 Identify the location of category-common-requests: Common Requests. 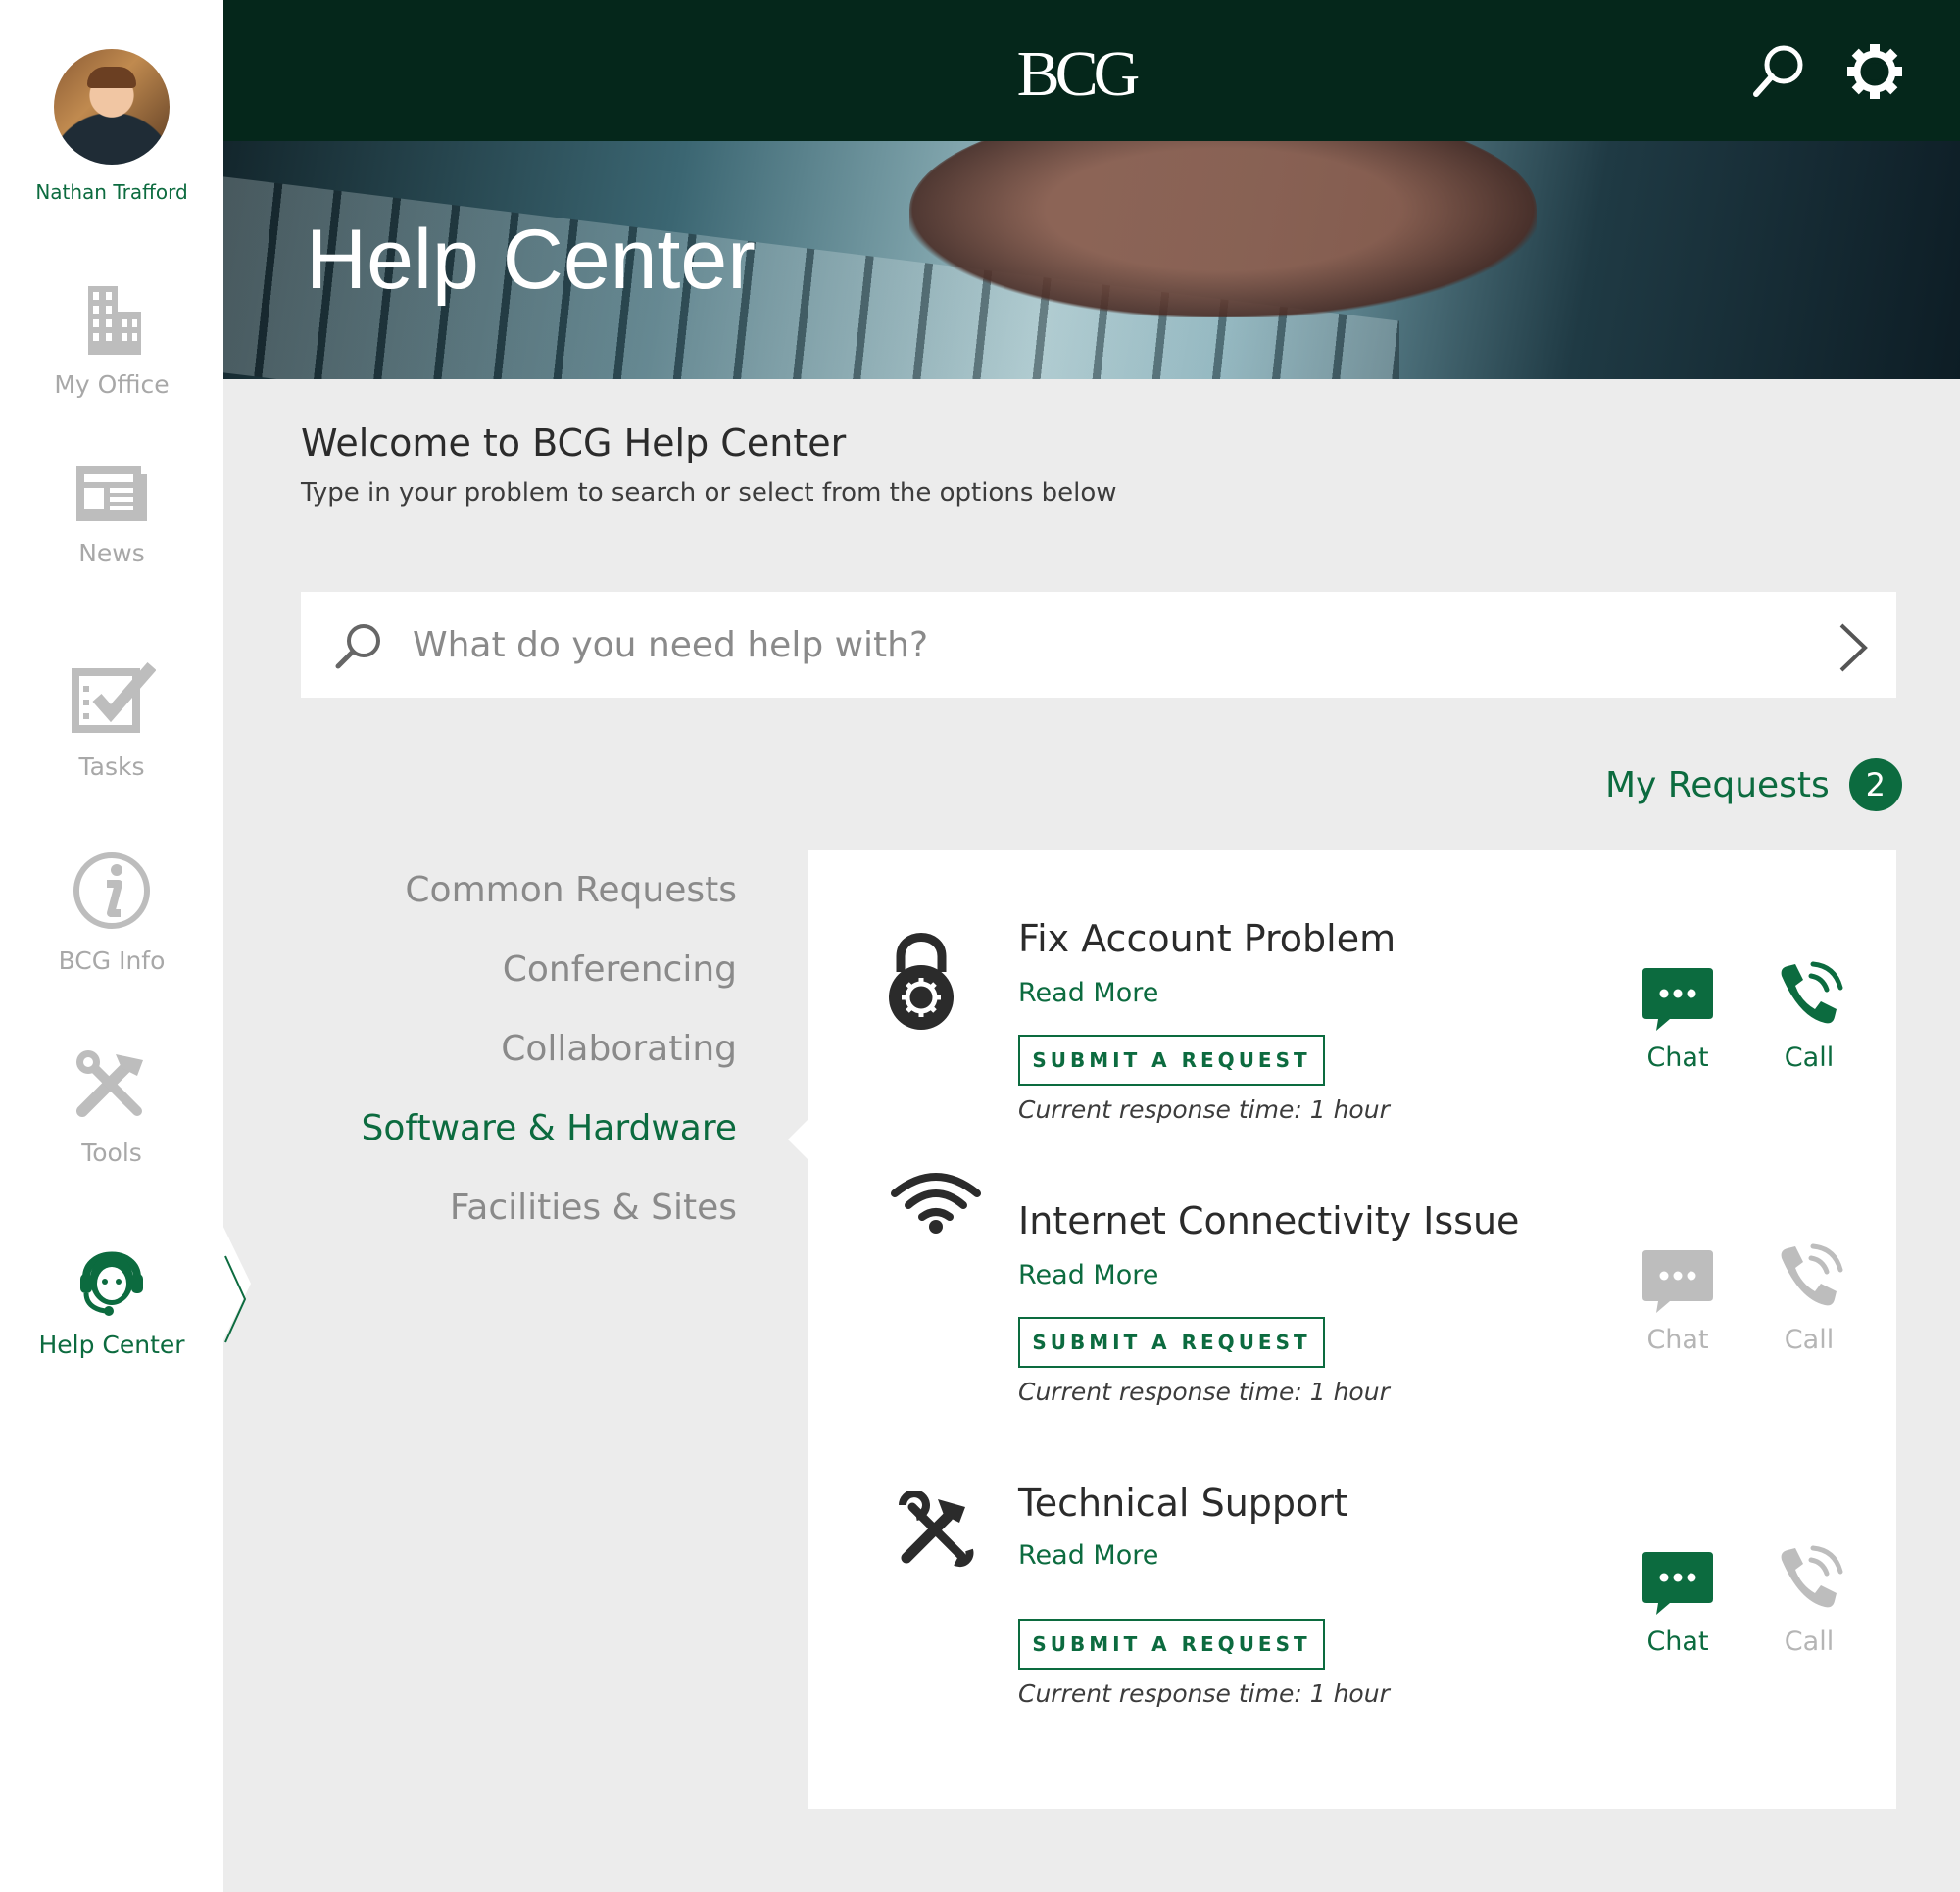
(510, 909).